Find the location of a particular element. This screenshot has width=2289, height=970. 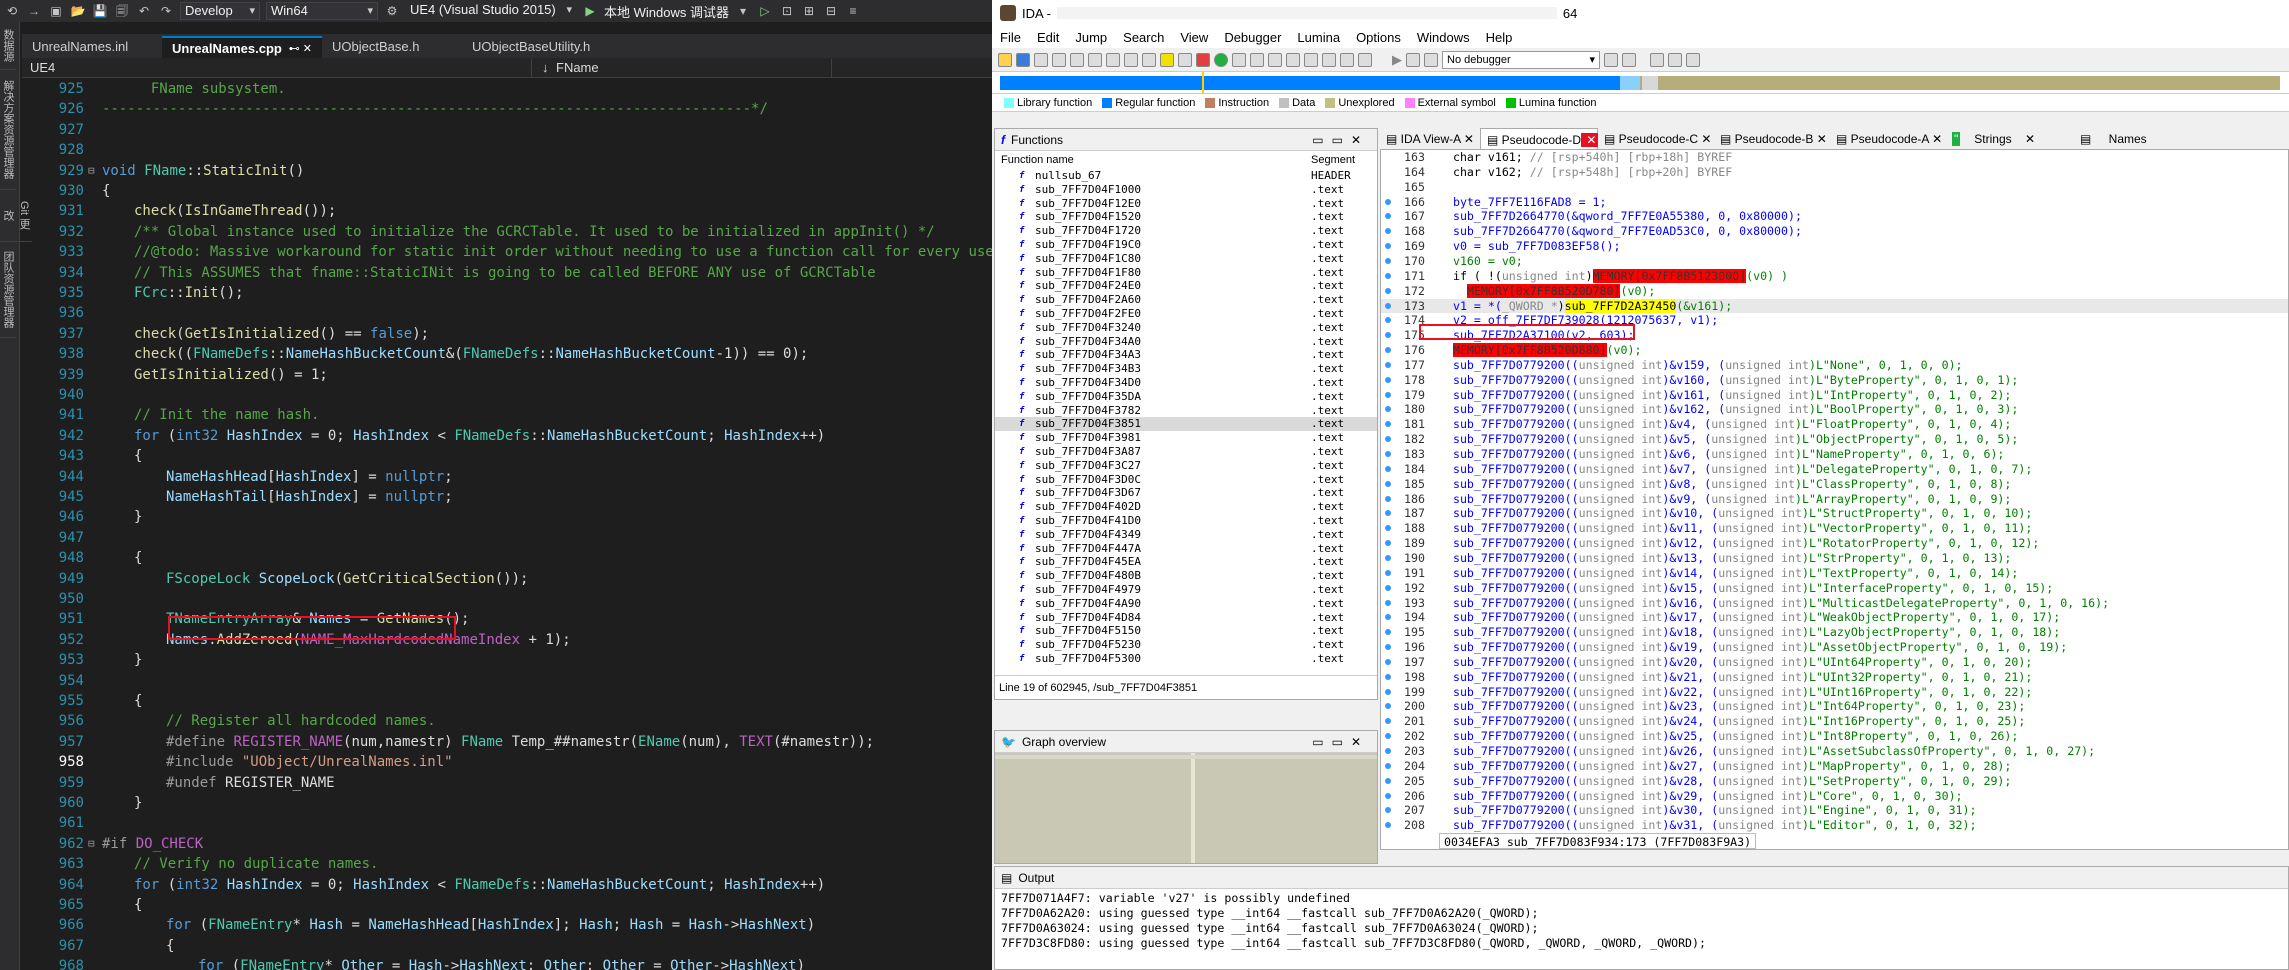

function-row: f sub_7FF7D04F3240 .text is located at coordinates (1186, 328).